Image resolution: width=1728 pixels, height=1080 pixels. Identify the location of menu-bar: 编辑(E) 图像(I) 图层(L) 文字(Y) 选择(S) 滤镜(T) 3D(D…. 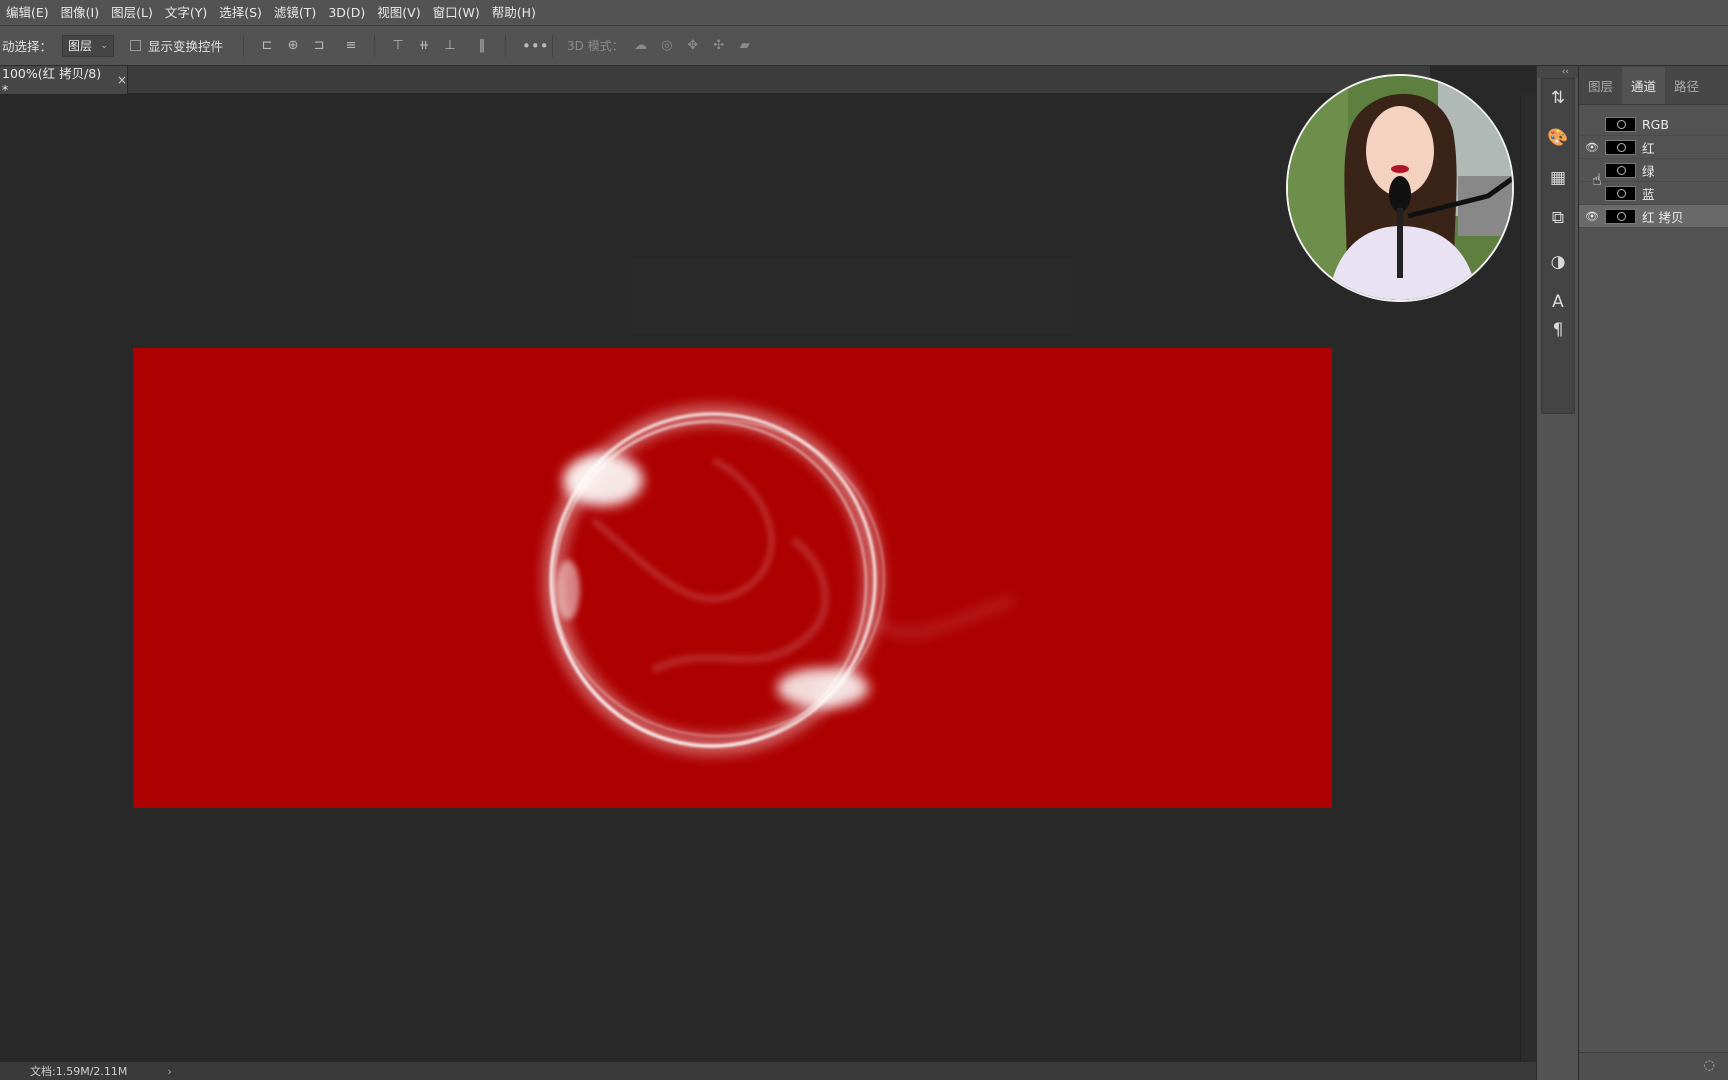
(864, 13).